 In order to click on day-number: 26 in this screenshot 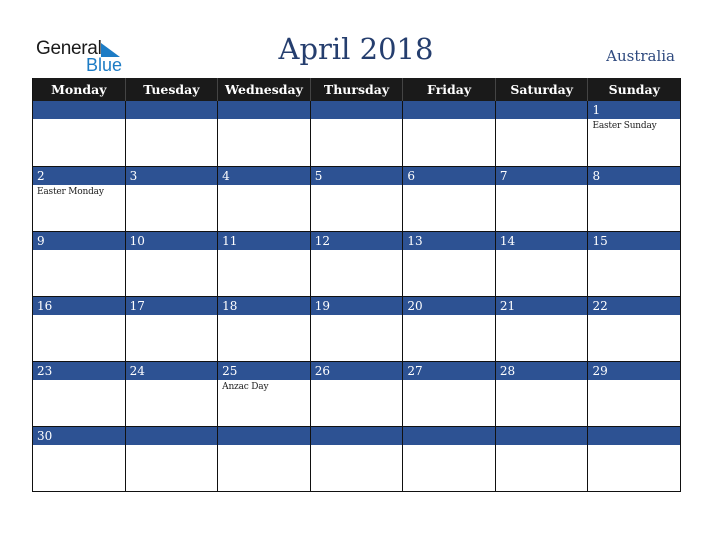, I will do `click(356, 371)`.